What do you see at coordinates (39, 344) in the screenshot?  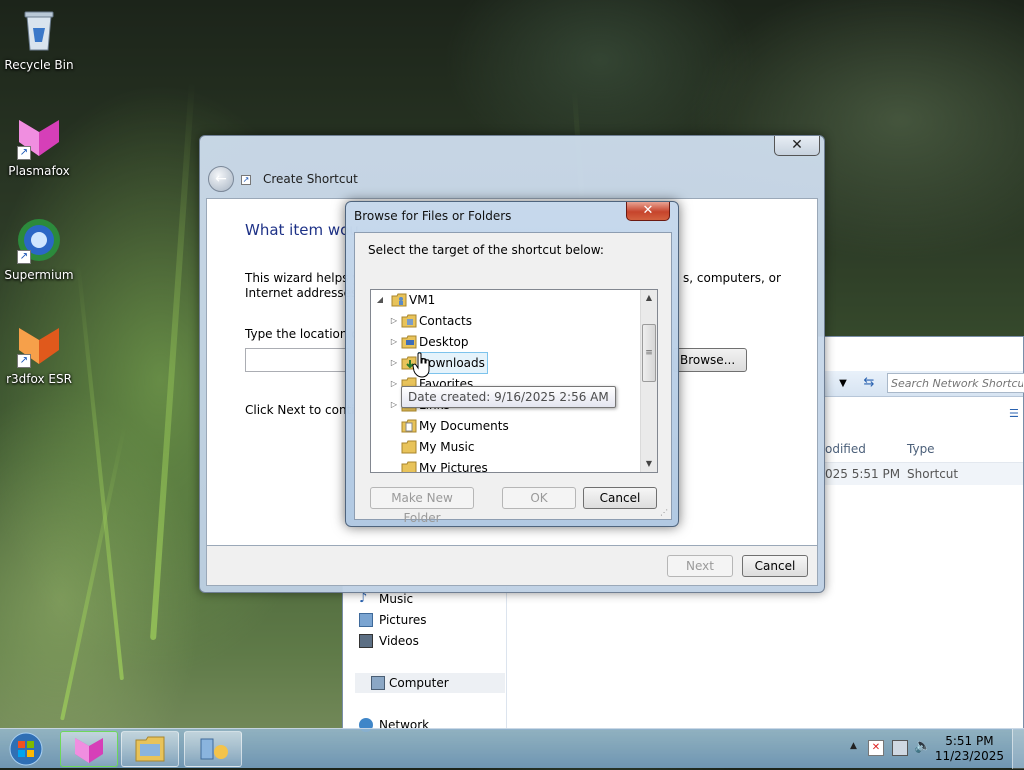 I see `r3dfox-icon: ↗` at bounding box center [39, 344].